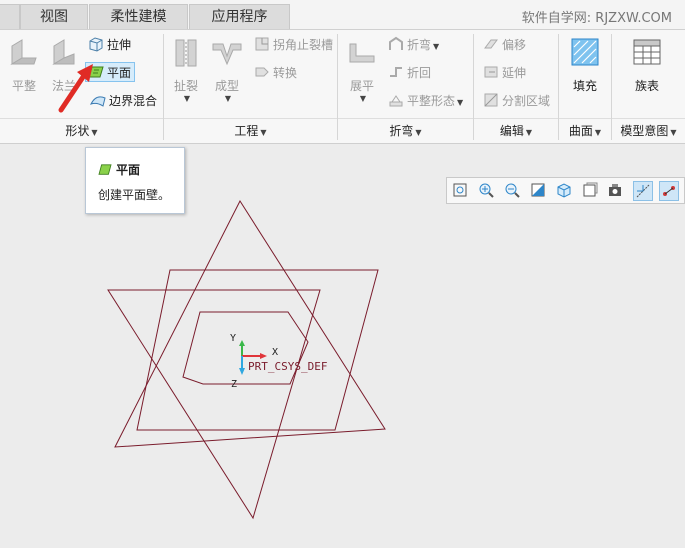  Describe the element at coordinates (401, 131) in the screenshot. I see `bends-group-label: 折弯` at that location.